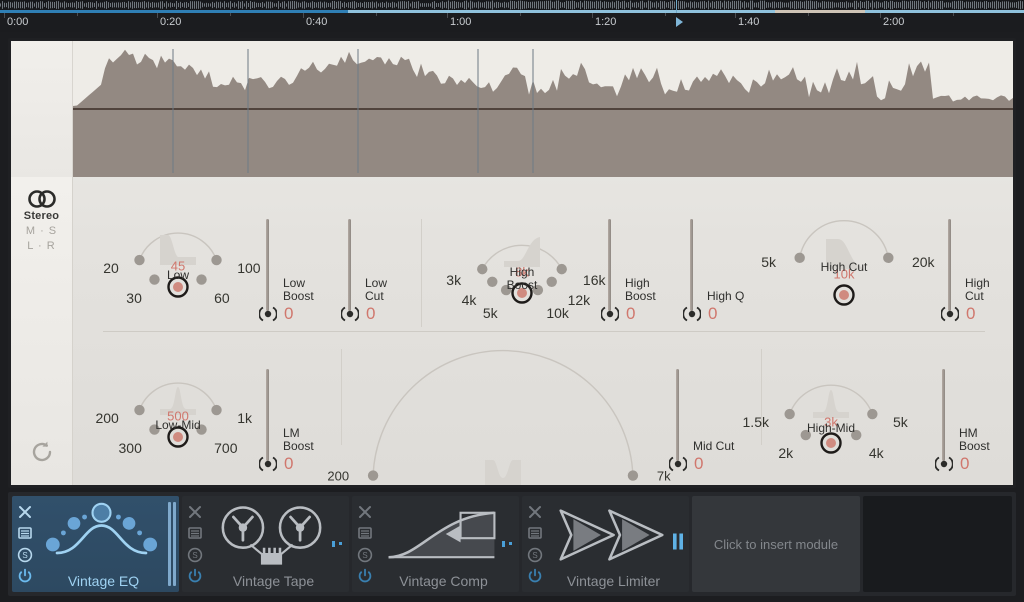 The width and height of the screenshot is (1024, 602). What do you see at coordinates (106, 418) in the screenshot?
I see `band-option-label-low-mid-0: 200` at bounding box center [106, 418].